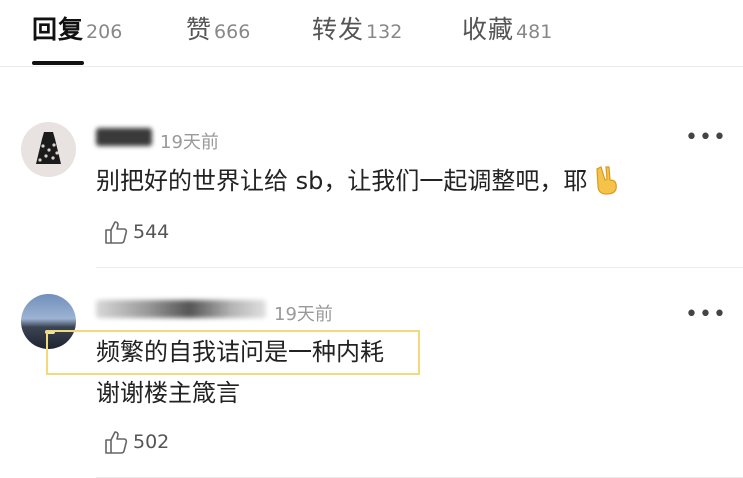 The width and height of the screenshot is (743, 478). Describe the element at coordinates (384, 32) in the screenshot. I see `tab-reposts-count: 132` at that location.